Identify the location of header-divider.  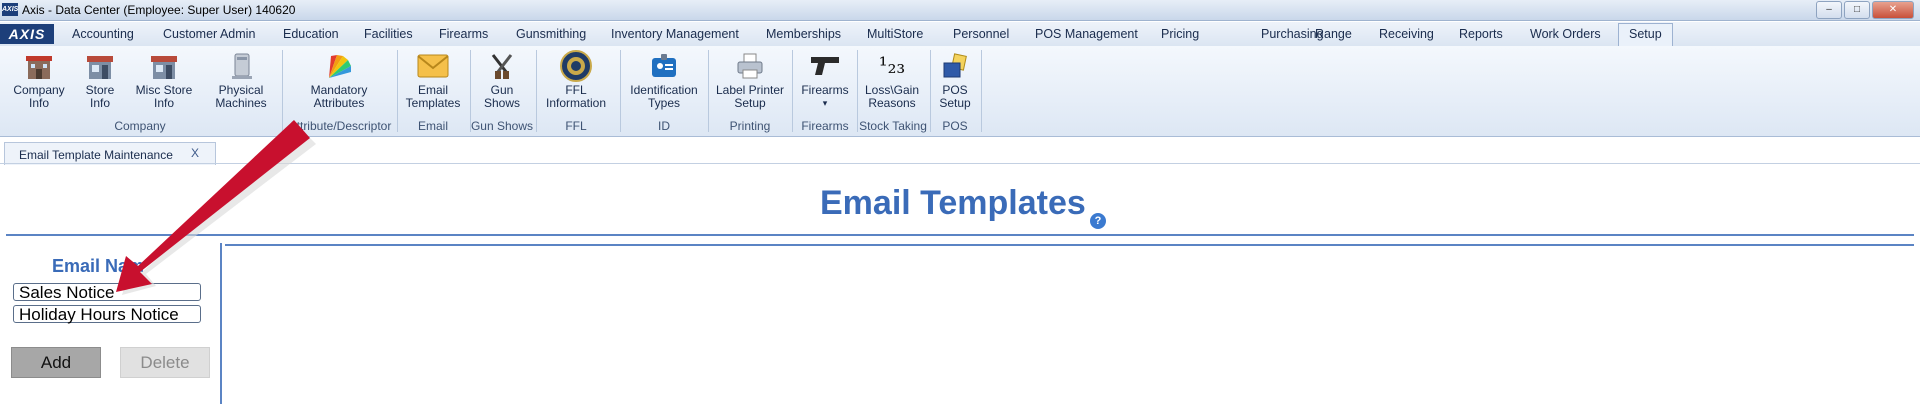
(960, 235).